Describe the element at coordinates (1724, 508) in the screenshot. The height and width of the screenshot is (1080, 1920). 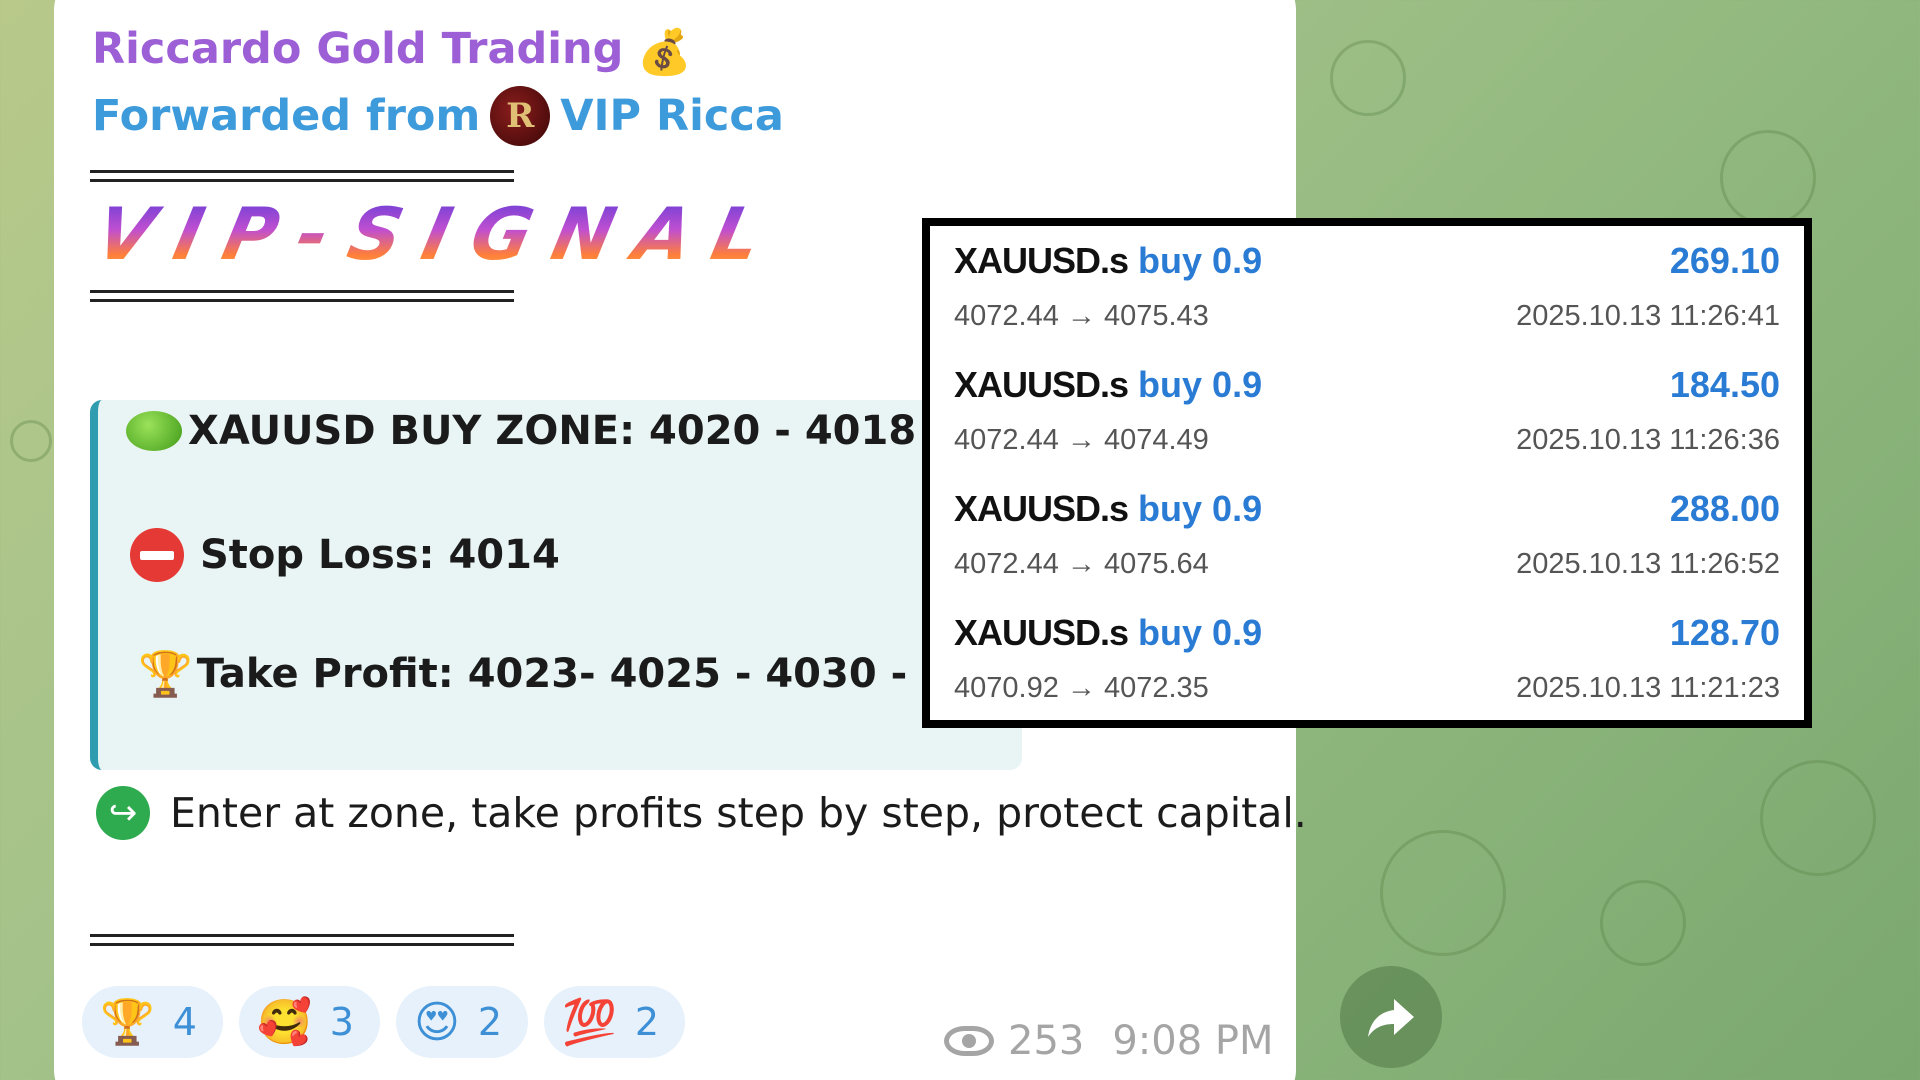
I see `trade-profit: 288.00` at that location.